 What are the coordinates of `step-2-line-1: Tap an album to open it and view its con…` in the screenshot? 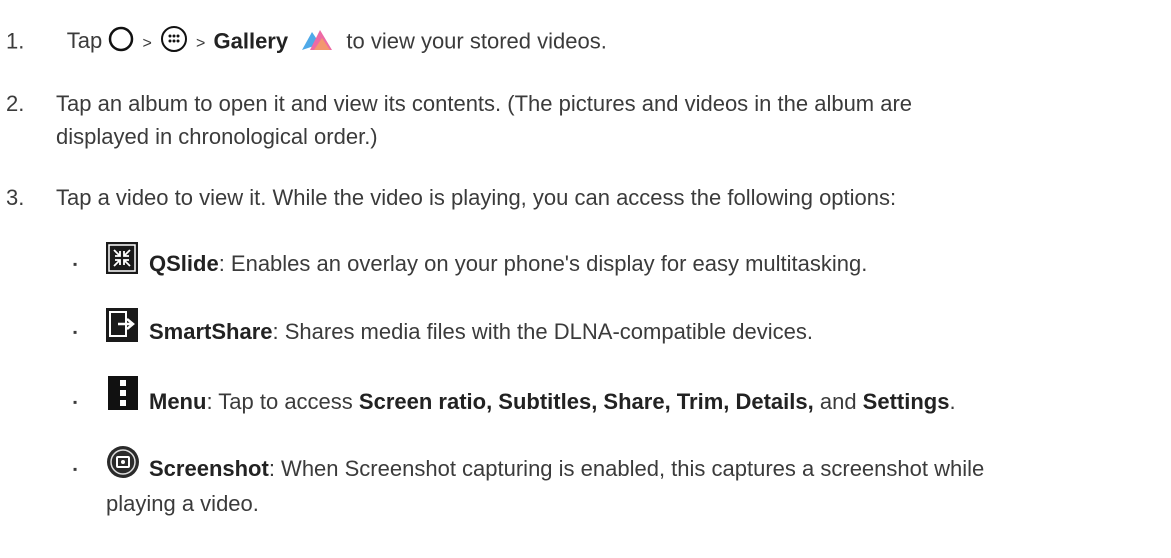 It's located at (484, 103).